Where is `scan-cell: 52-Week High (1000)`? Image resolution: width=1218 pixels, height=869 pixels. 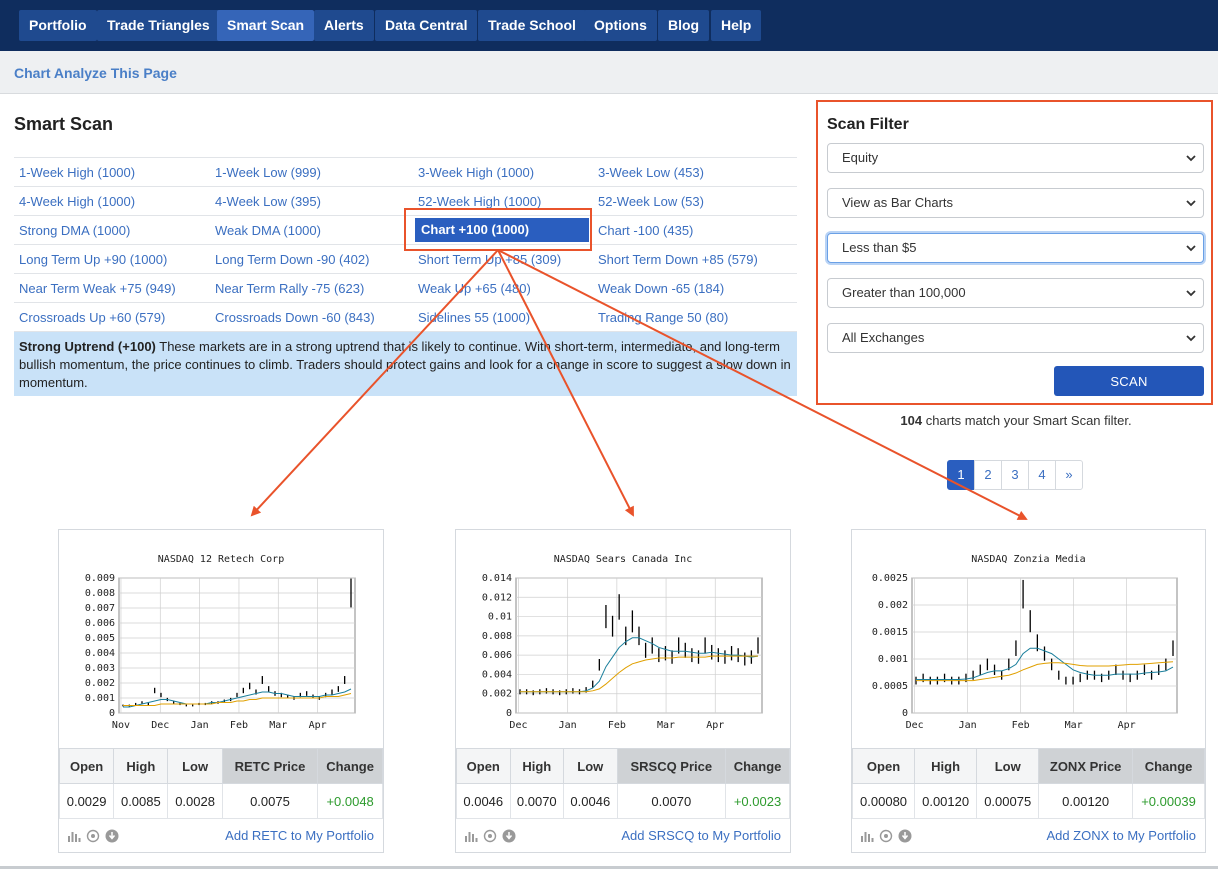 scan-cell: 52-Week High (1000) is located at coordinates (503, 201).